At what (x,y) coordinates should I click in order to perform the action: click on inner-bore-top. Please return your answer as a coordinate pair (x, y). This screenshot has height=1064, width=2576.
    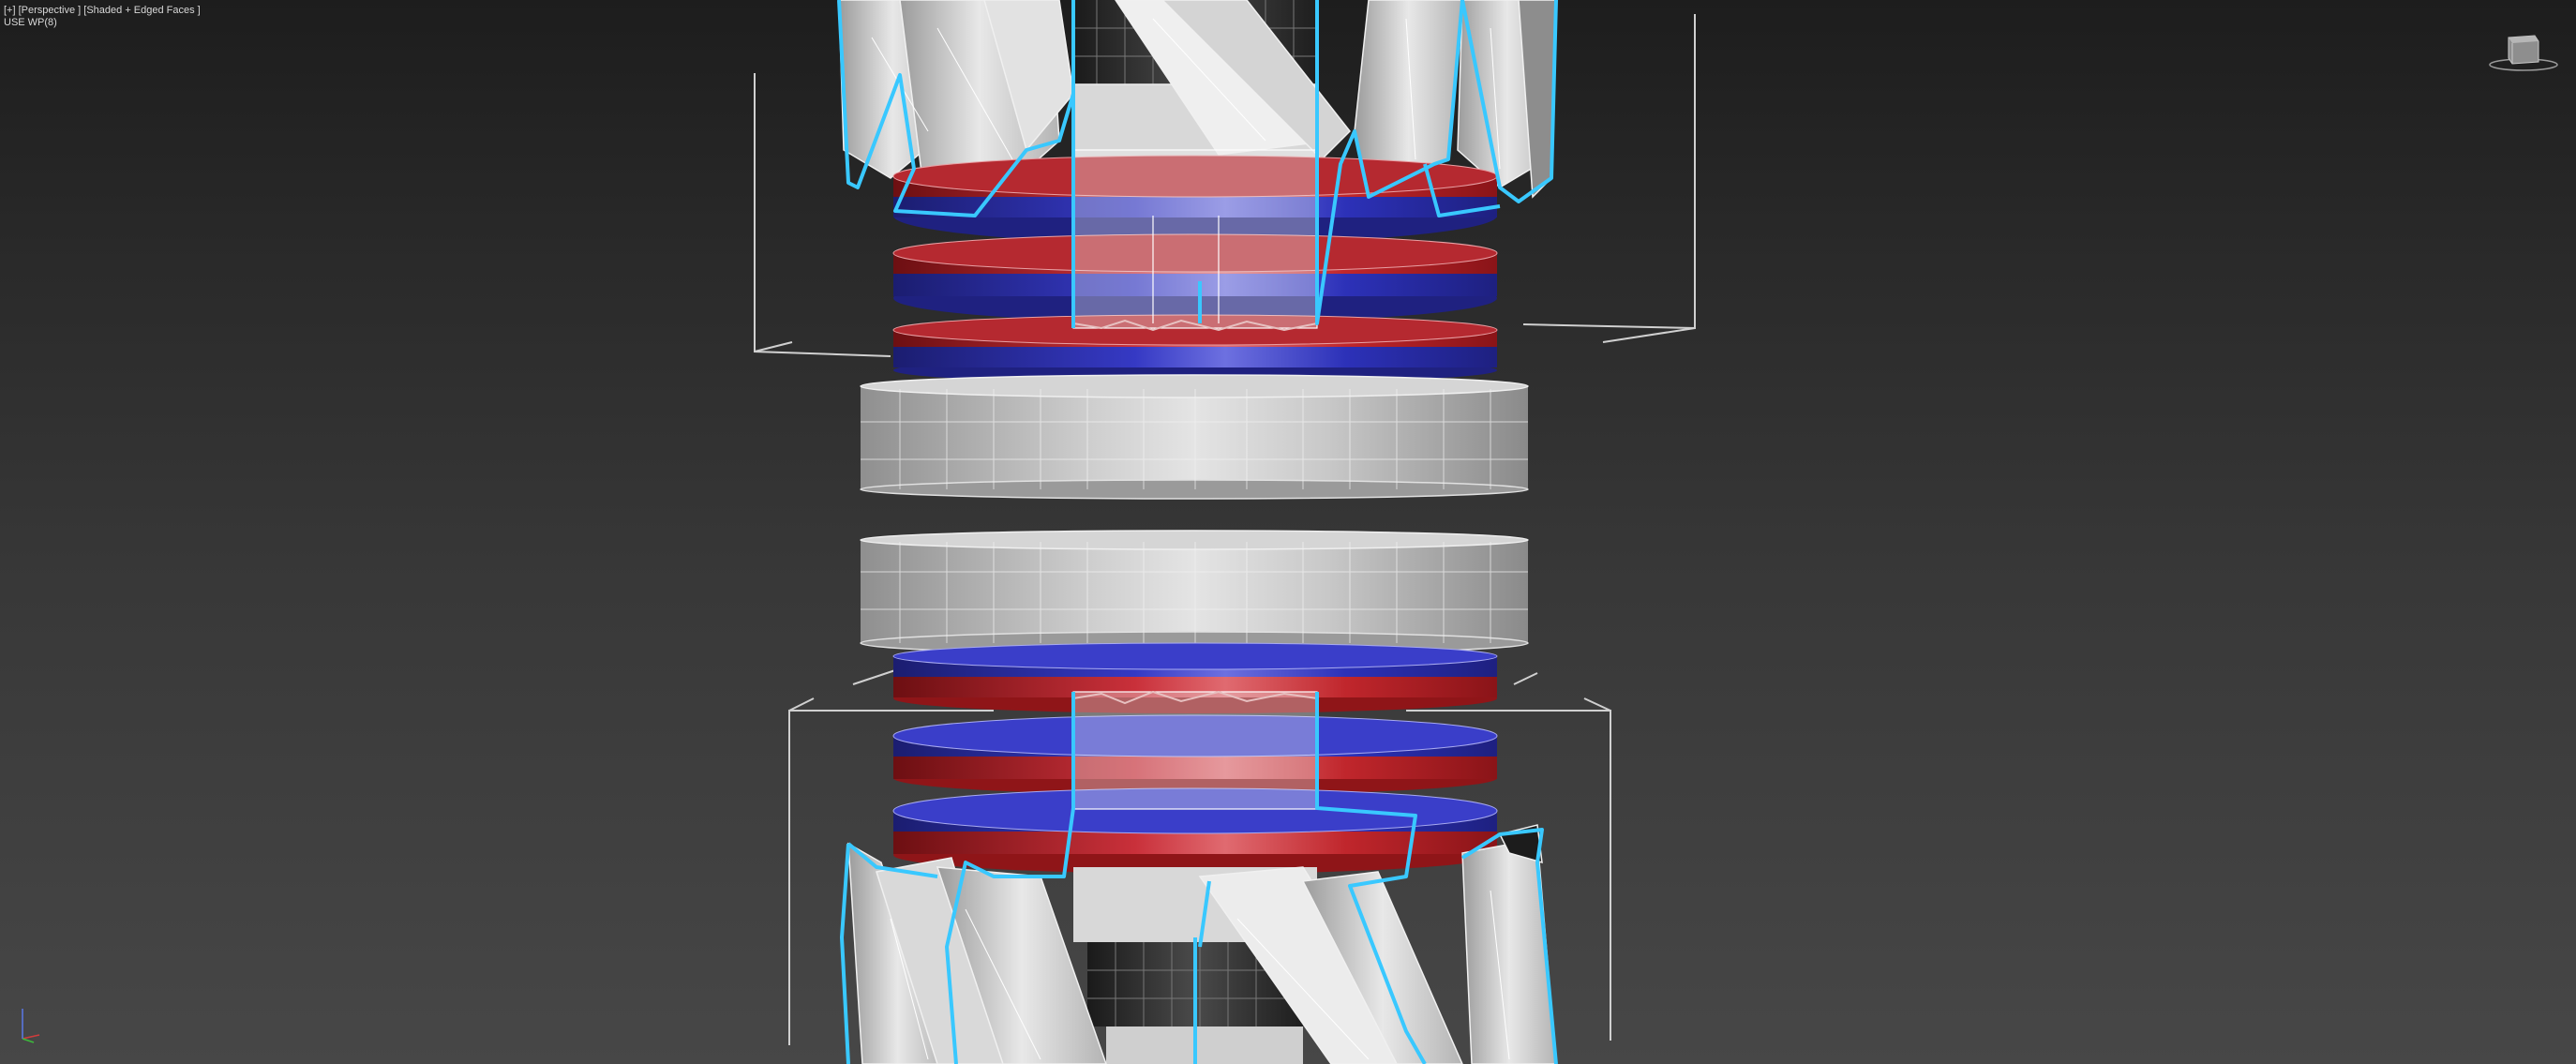
    Looking at the image, I should click on (1195, 240).